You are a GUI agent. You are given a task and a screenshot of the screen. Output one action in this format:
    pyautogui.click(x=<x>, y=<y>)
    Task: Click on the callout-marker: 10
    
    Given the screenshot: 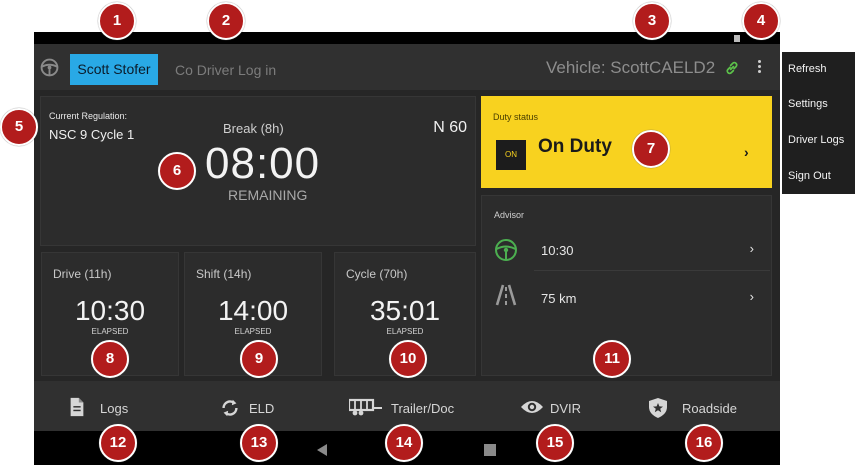 What is the action you would take?
    pyautogui.click(x=408, y=359)
    